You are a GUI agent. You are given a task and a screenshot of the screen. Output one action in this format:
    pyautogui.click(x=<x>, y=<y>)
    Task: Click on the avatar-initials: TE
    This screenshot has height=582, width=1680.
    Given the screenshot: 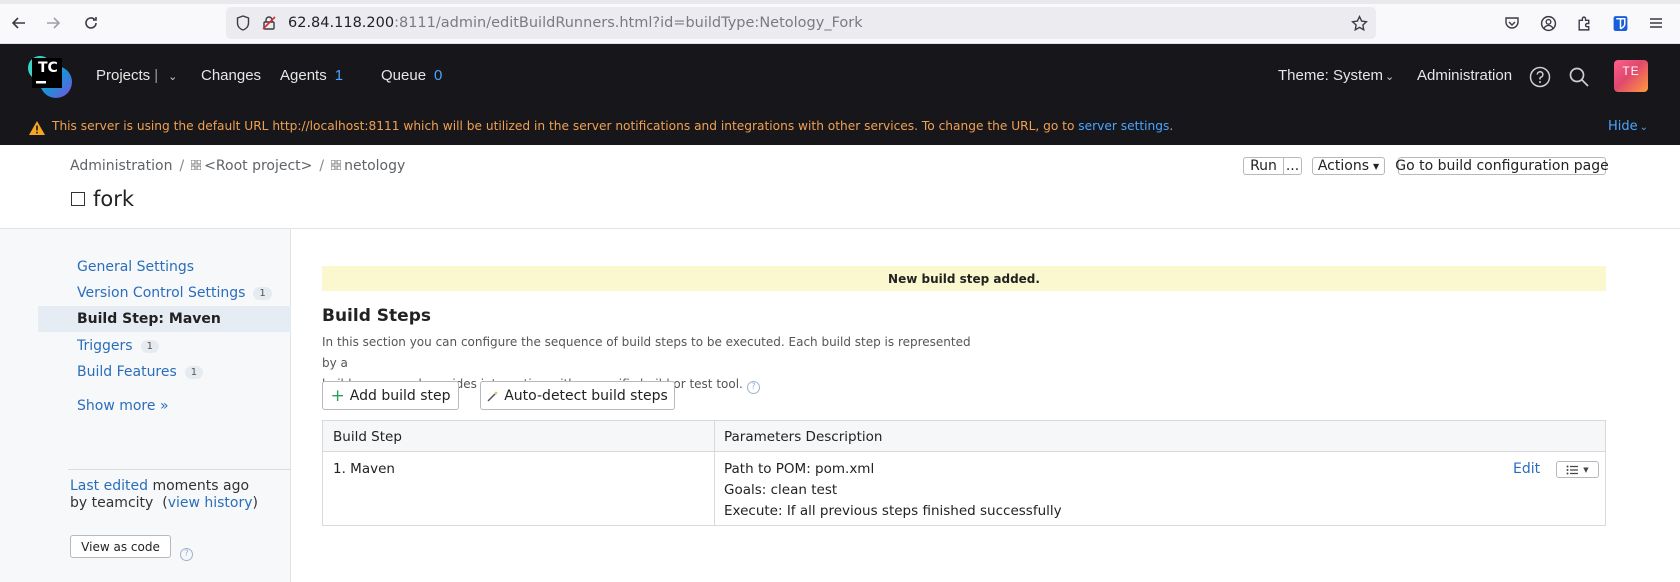 What is the action you would take?
    pyautogui.click(x=1631, y=71)
    